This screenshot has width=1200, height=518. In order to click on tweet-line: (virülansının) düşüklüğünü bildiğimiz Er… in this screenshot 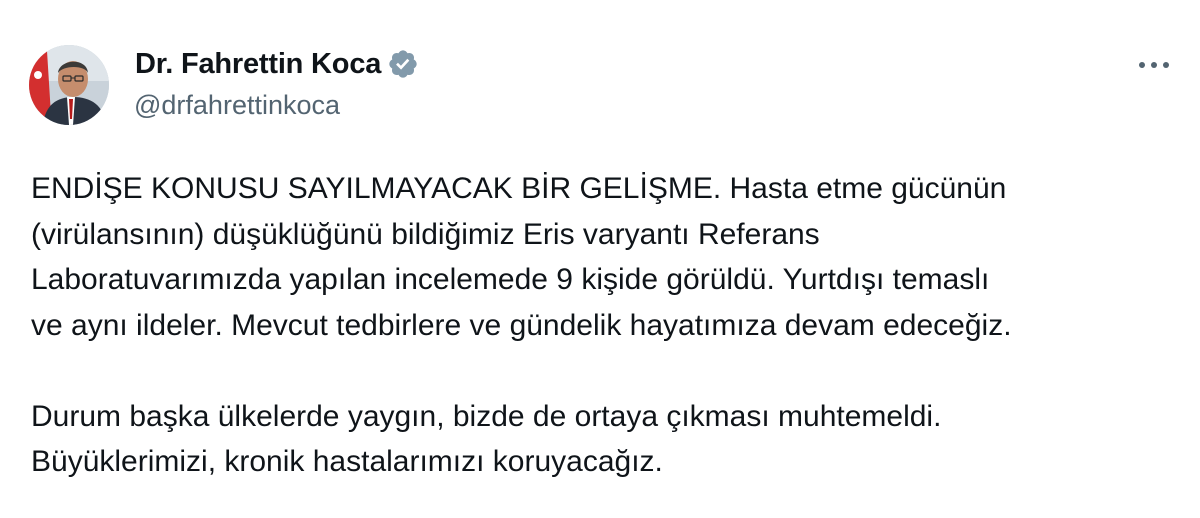, I will do `click(425, 234)`.